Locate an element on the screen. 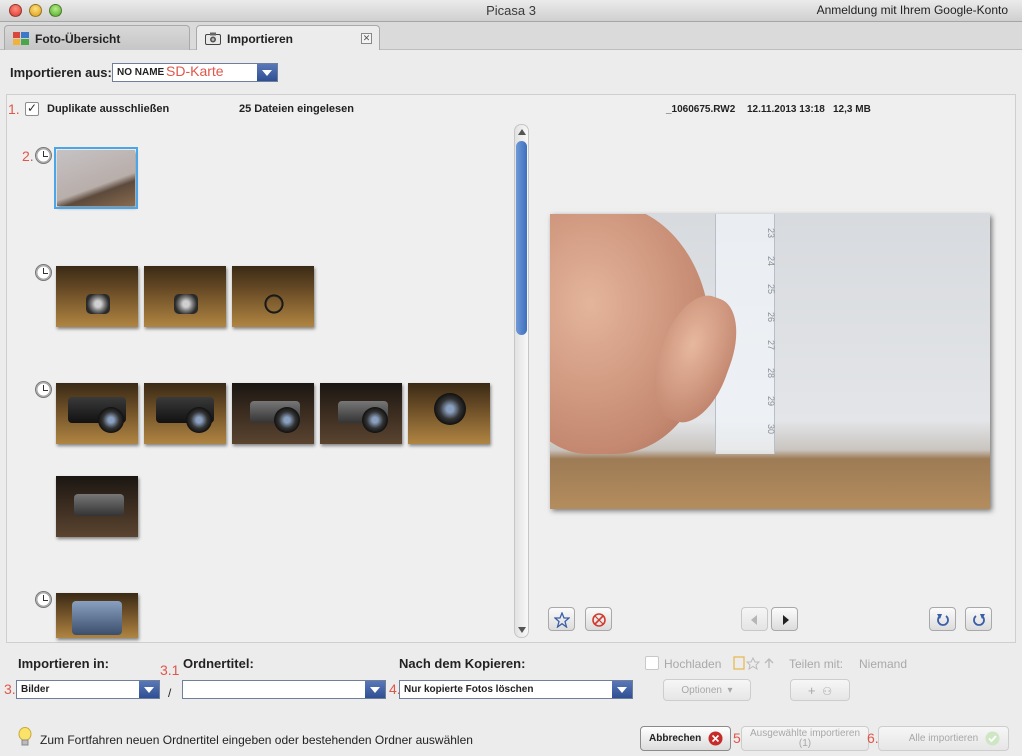  folder-title-label: Ordnertitel: is located at coordinates (218, 663).